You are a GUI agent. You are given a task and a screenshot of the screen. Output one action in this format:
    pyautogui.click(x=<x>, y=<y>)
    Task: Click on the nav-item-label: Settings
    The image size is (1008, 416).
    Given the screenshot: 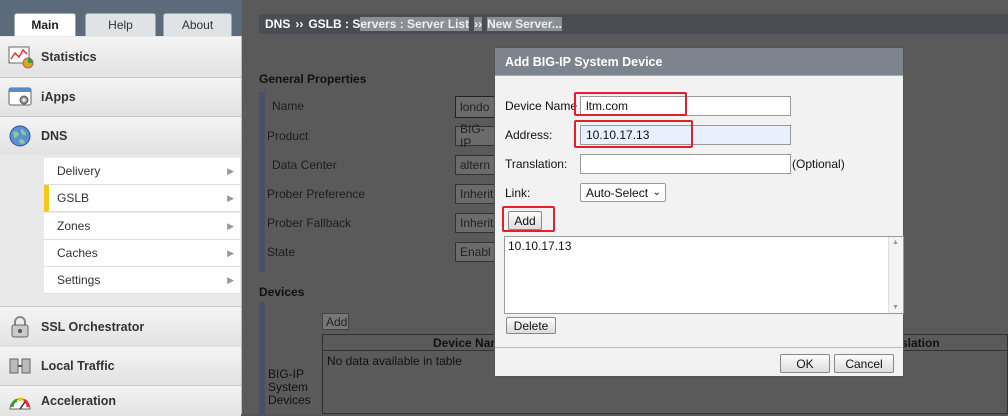 What is the action you would take?
    pyautogui.click(x=79, y=280)
    